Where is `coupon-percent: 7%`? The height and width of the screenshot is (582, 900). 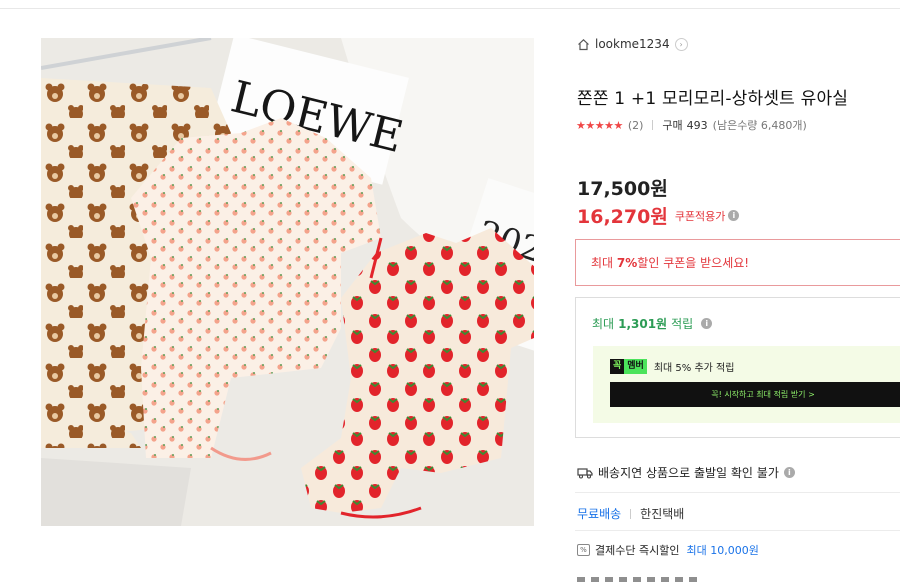
coupon-percent: 7% is located at coordinates (627, 262).